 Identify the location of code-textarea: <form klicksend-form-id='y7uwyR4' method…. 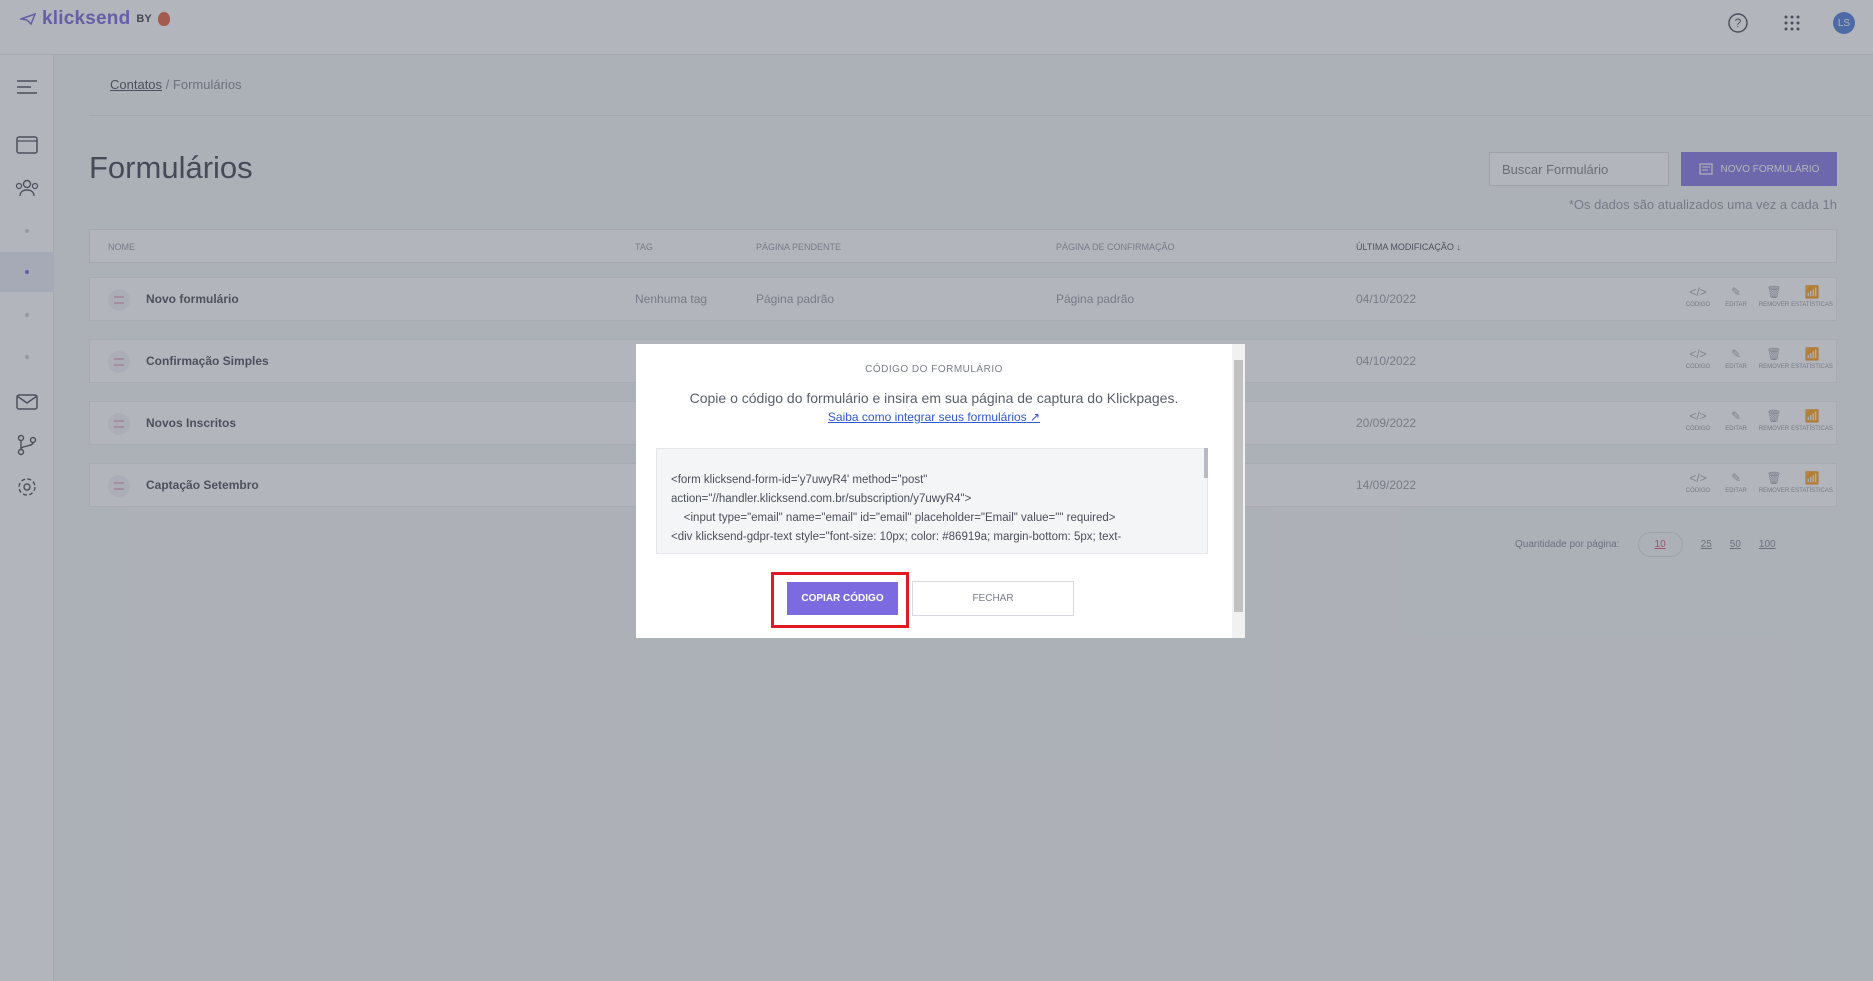
(932, 501).